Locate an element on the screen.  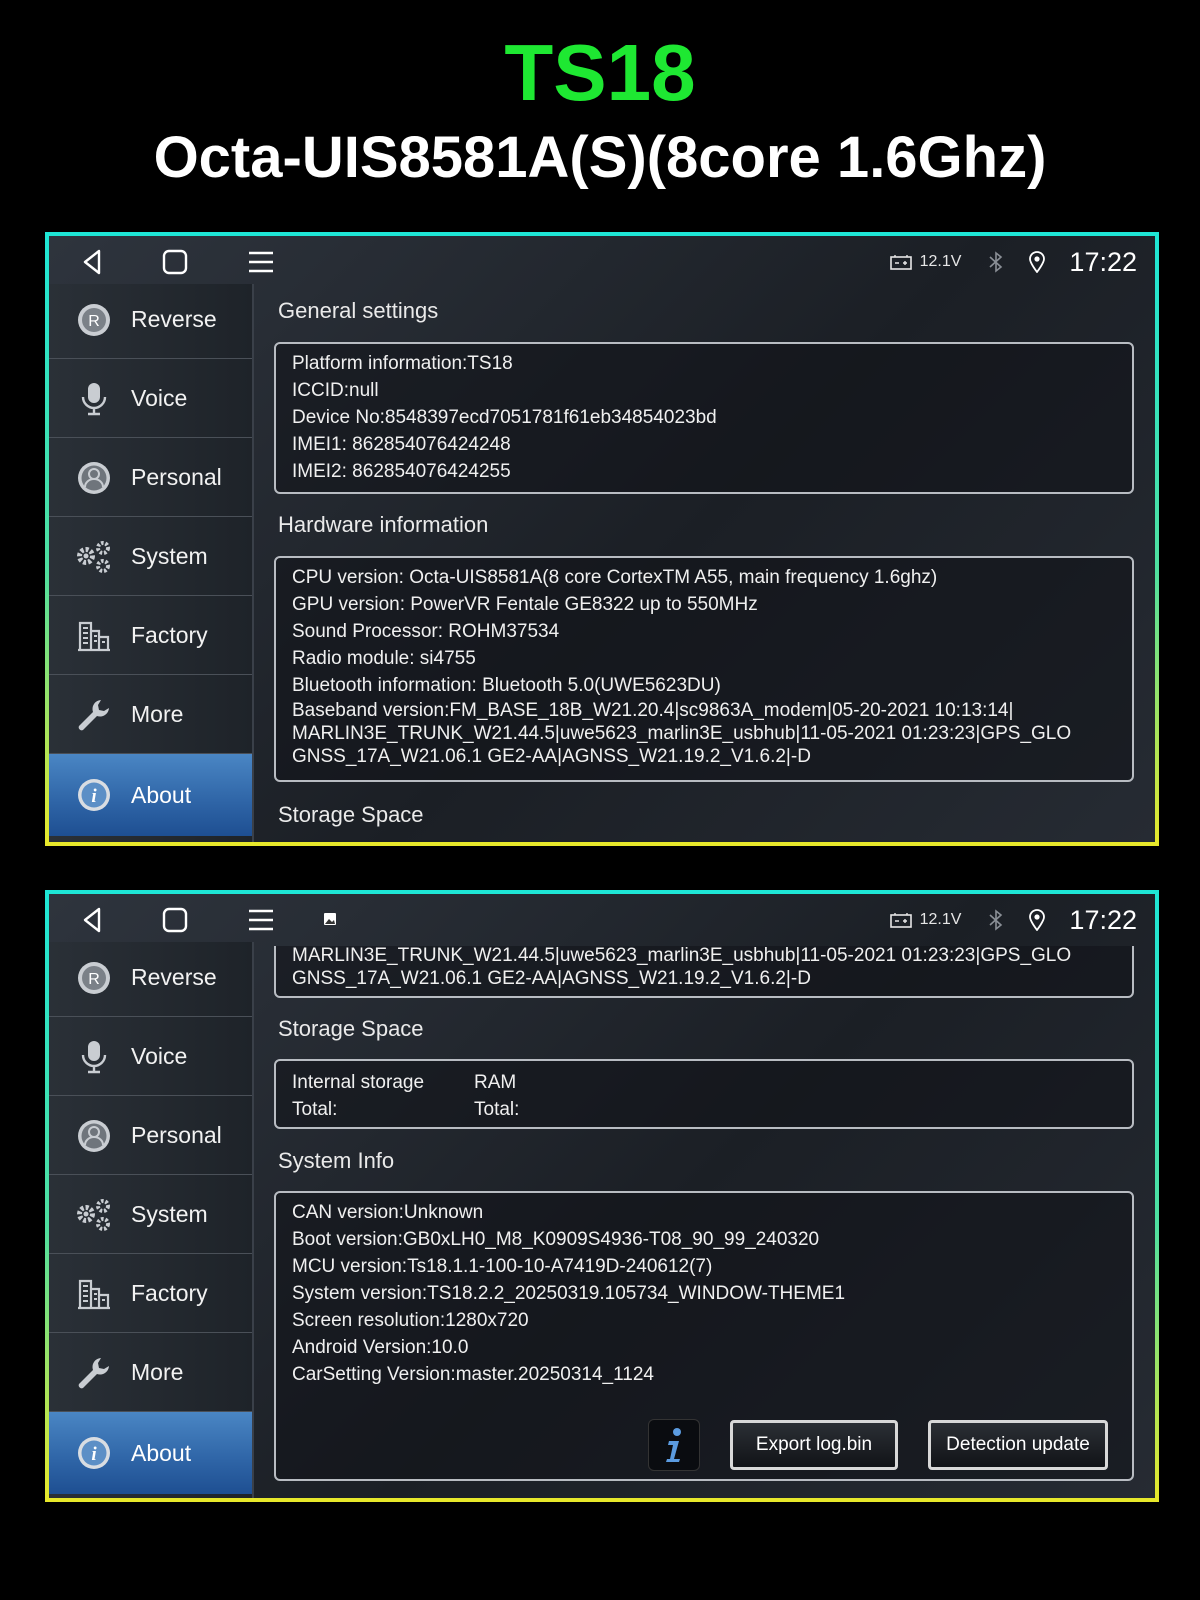
info-icon: i is located at coordinates (94, 795).